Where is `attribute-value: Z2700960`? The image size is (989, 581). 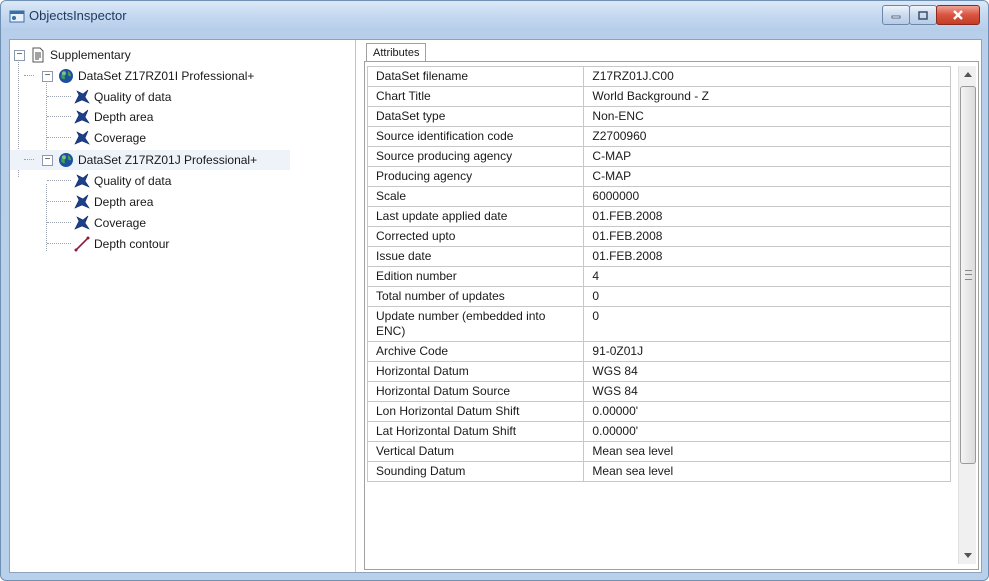 attribute-value: Z2700960 is located at coordinates (767, 136).